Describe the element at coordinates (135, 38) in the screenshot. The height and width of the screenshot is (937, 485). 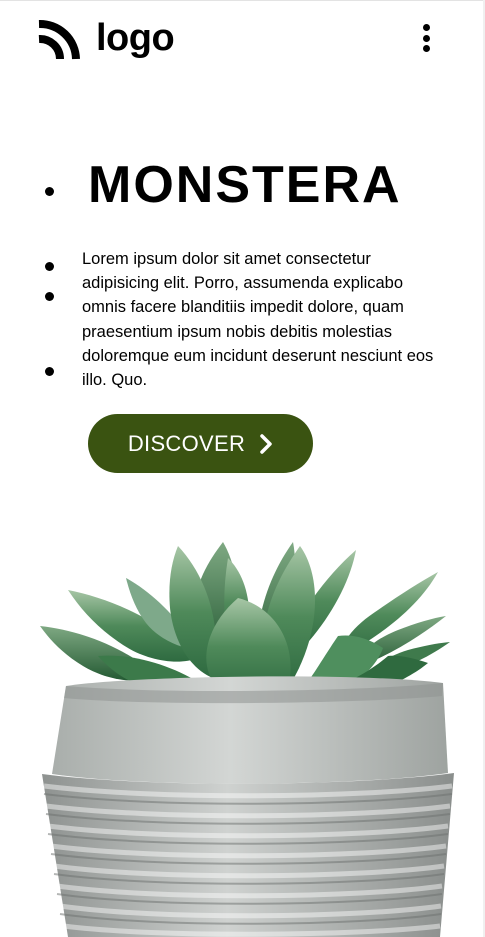
I see `logo-text: logo` at that location.